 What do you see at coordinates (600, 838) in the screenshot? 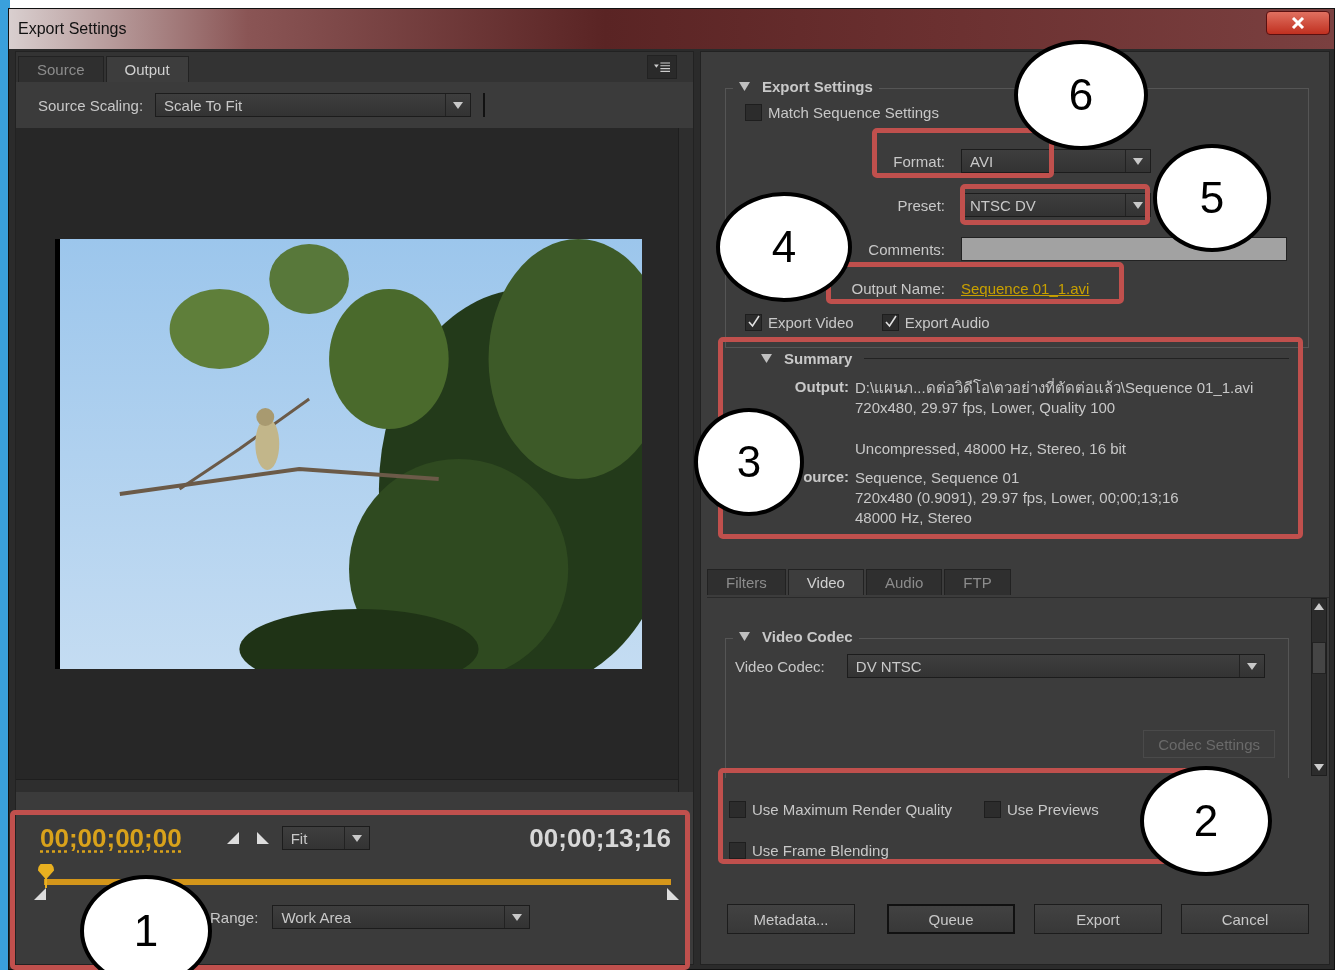
I see `duration-timecode: 00;00;13;16` at bounding box center [600, 838].